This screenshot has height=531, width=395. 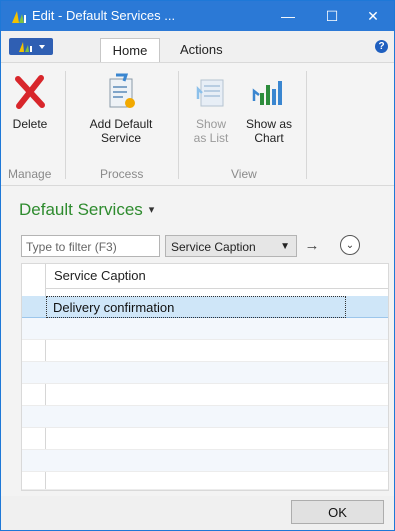 I want to click on add-default-service-label-line2: Service, so click(x=120, y=138).